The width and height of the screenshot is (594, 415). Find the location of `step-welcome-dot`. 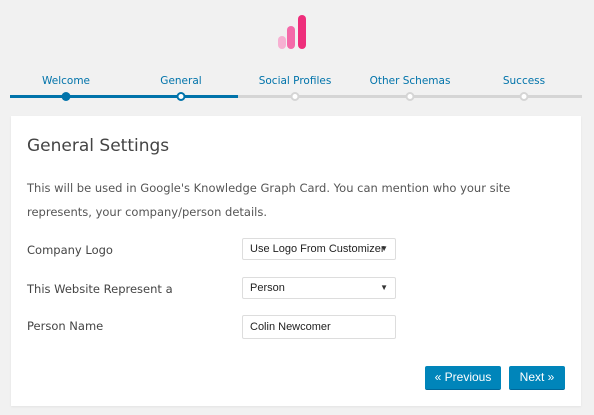

step-welcome-dot is located at coordinates (66, 96).